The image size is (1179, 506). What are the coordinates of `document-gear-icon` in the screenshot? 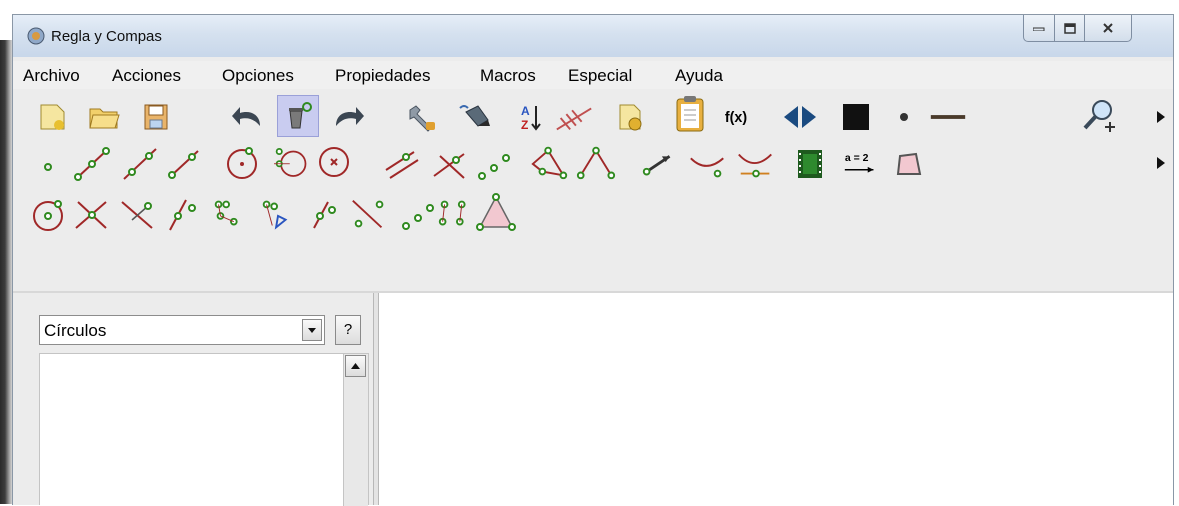 It's located at (630, 117).